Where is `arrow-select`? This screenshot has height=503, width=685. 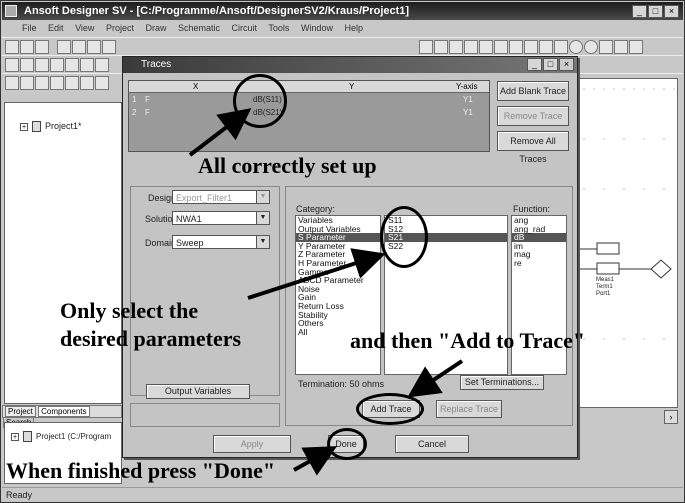 arrow-select is located at coordinates (316, 274).